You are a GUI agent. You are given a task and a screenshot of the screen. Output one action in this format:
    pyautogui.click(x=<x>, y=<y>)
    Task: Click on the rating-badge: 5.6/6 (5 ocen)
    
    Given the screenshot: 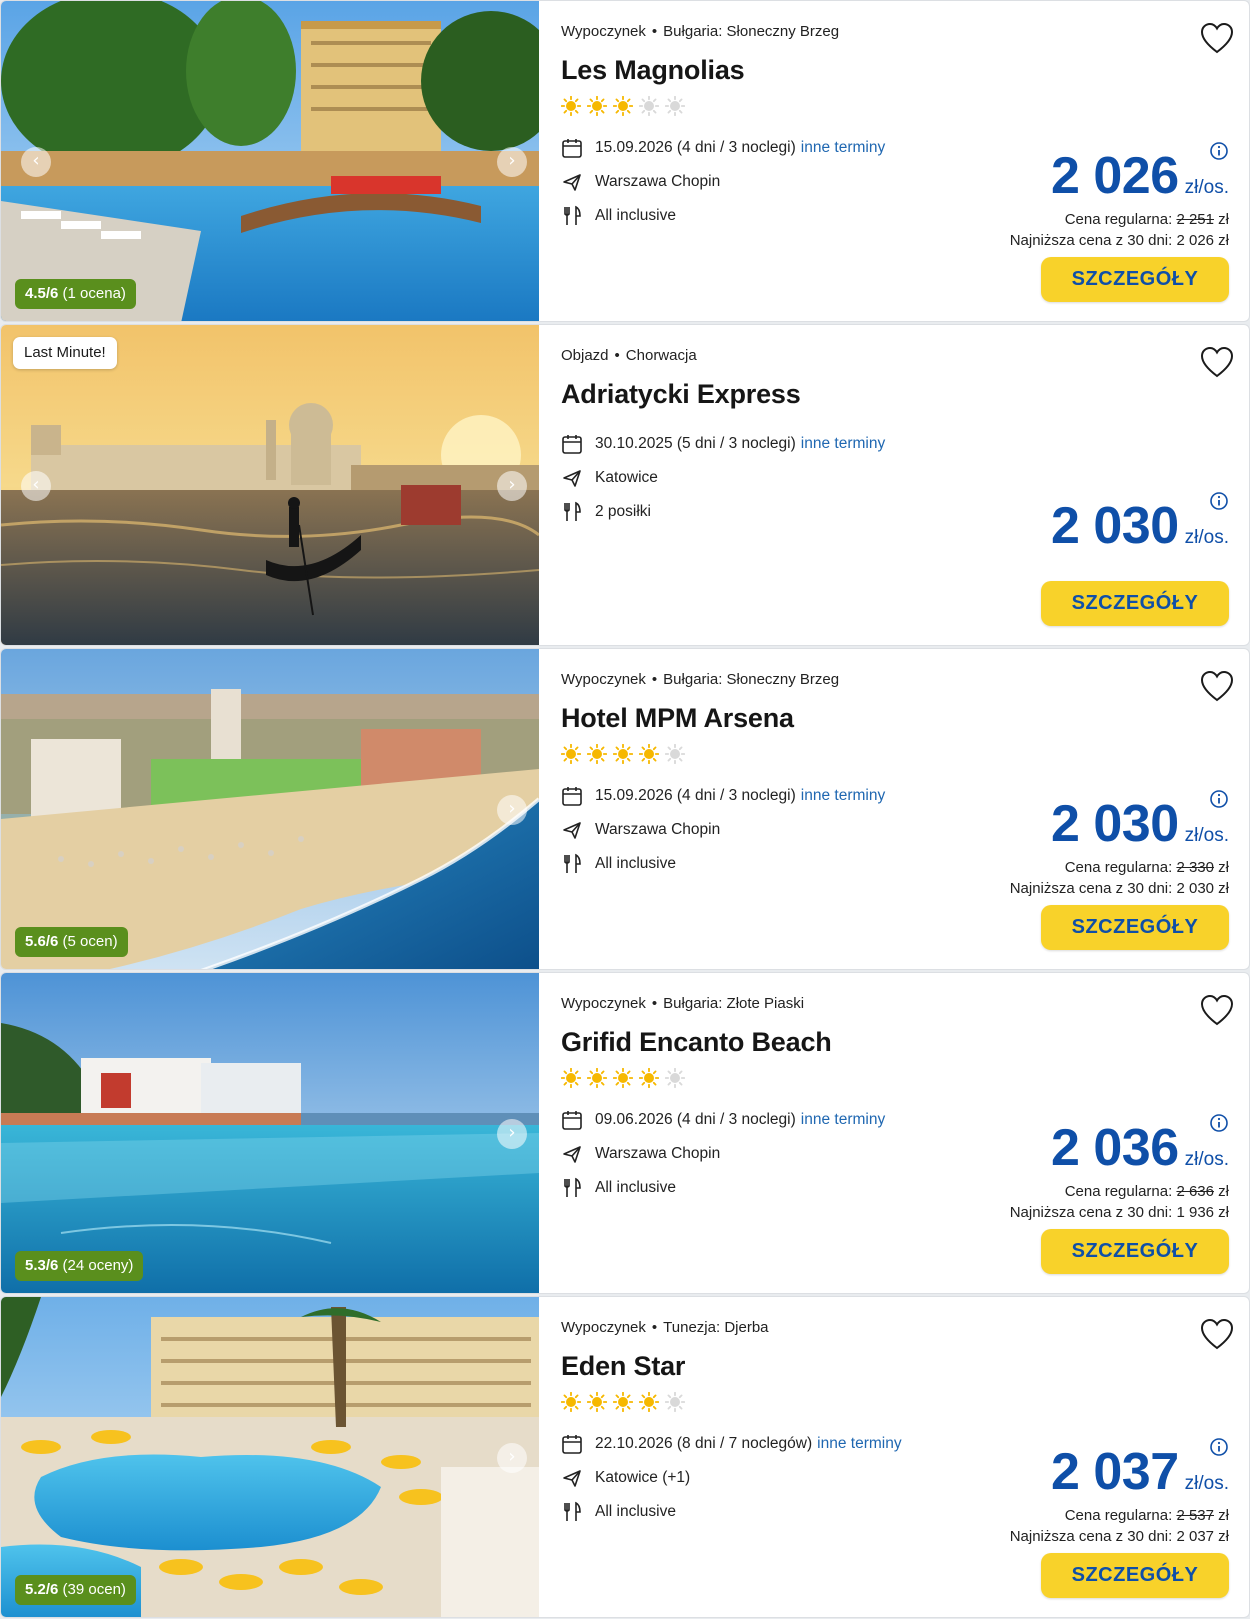 What is the action you would take?
    pyautogui.click(x=71, y=942)
    